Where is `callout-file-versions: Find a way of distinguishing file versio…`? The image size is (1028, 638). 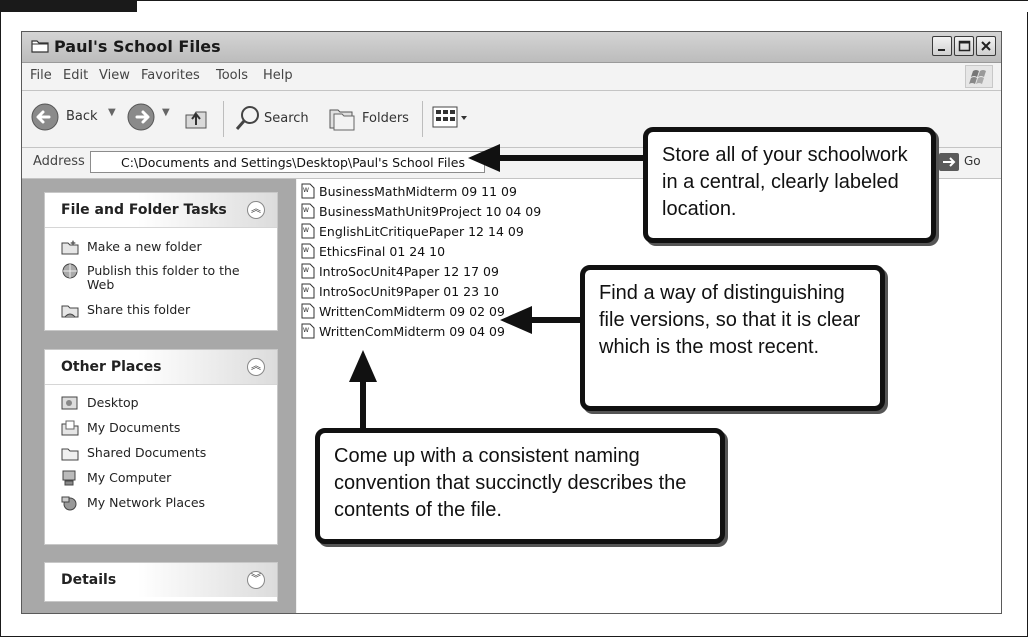
callout-file-versions: Find a way of distinguishing file versio… is located at coordinates (732, 338).